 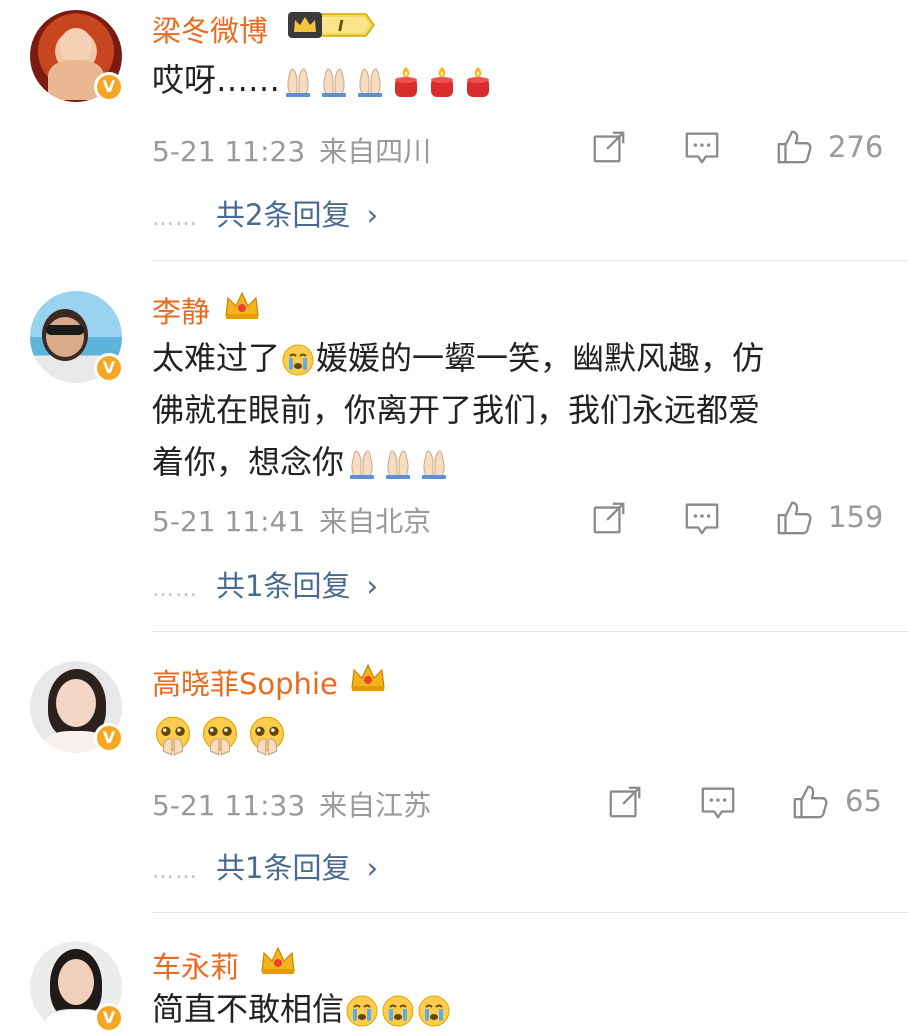 What do you see at coordinates (375, 805) in the screenshot?
I see `comment-location: 来自江苏` at bounding box center [375, 805].